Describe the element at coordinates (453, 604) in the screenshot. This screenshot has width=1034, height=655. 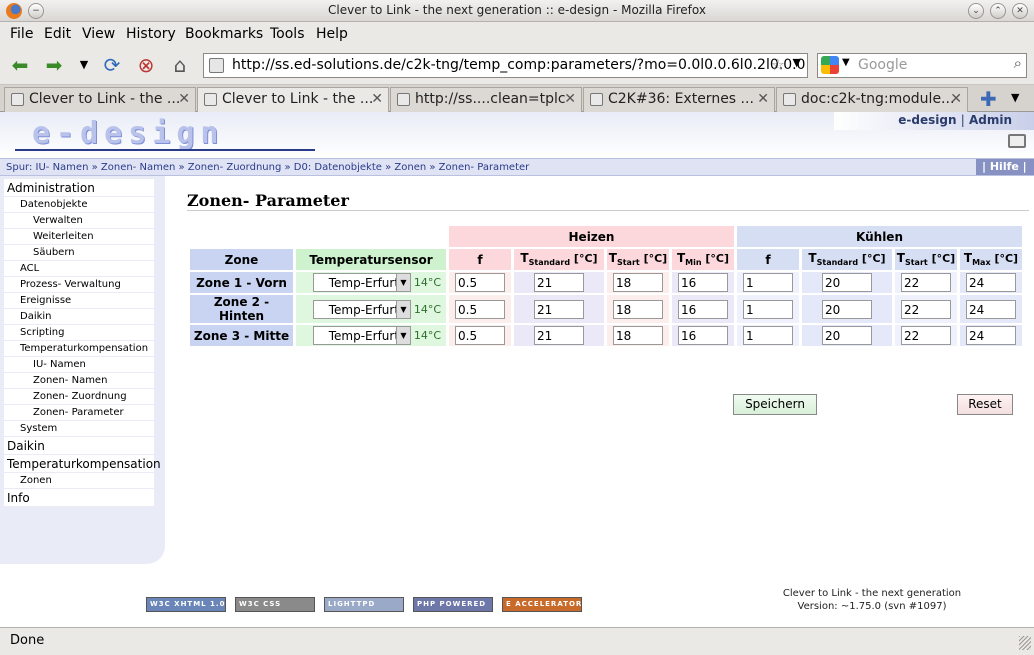
I see `badge-php: PHP POWERED` at that location.